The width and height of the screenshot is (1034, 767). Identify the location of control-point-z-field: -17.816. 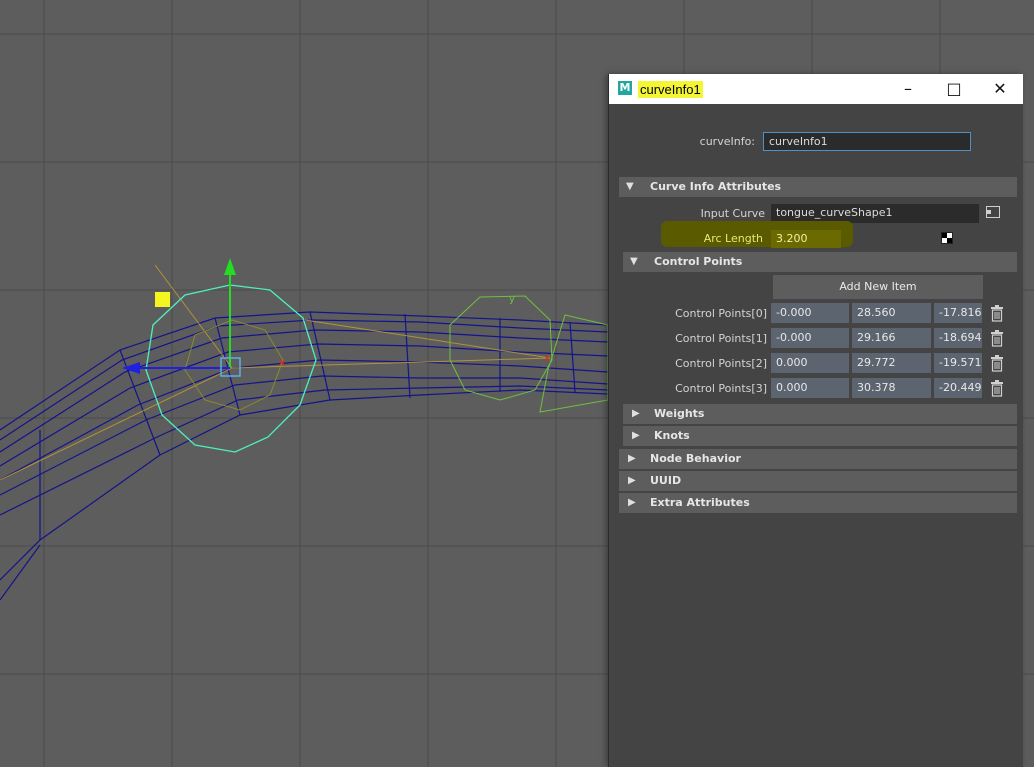
(958, 313).